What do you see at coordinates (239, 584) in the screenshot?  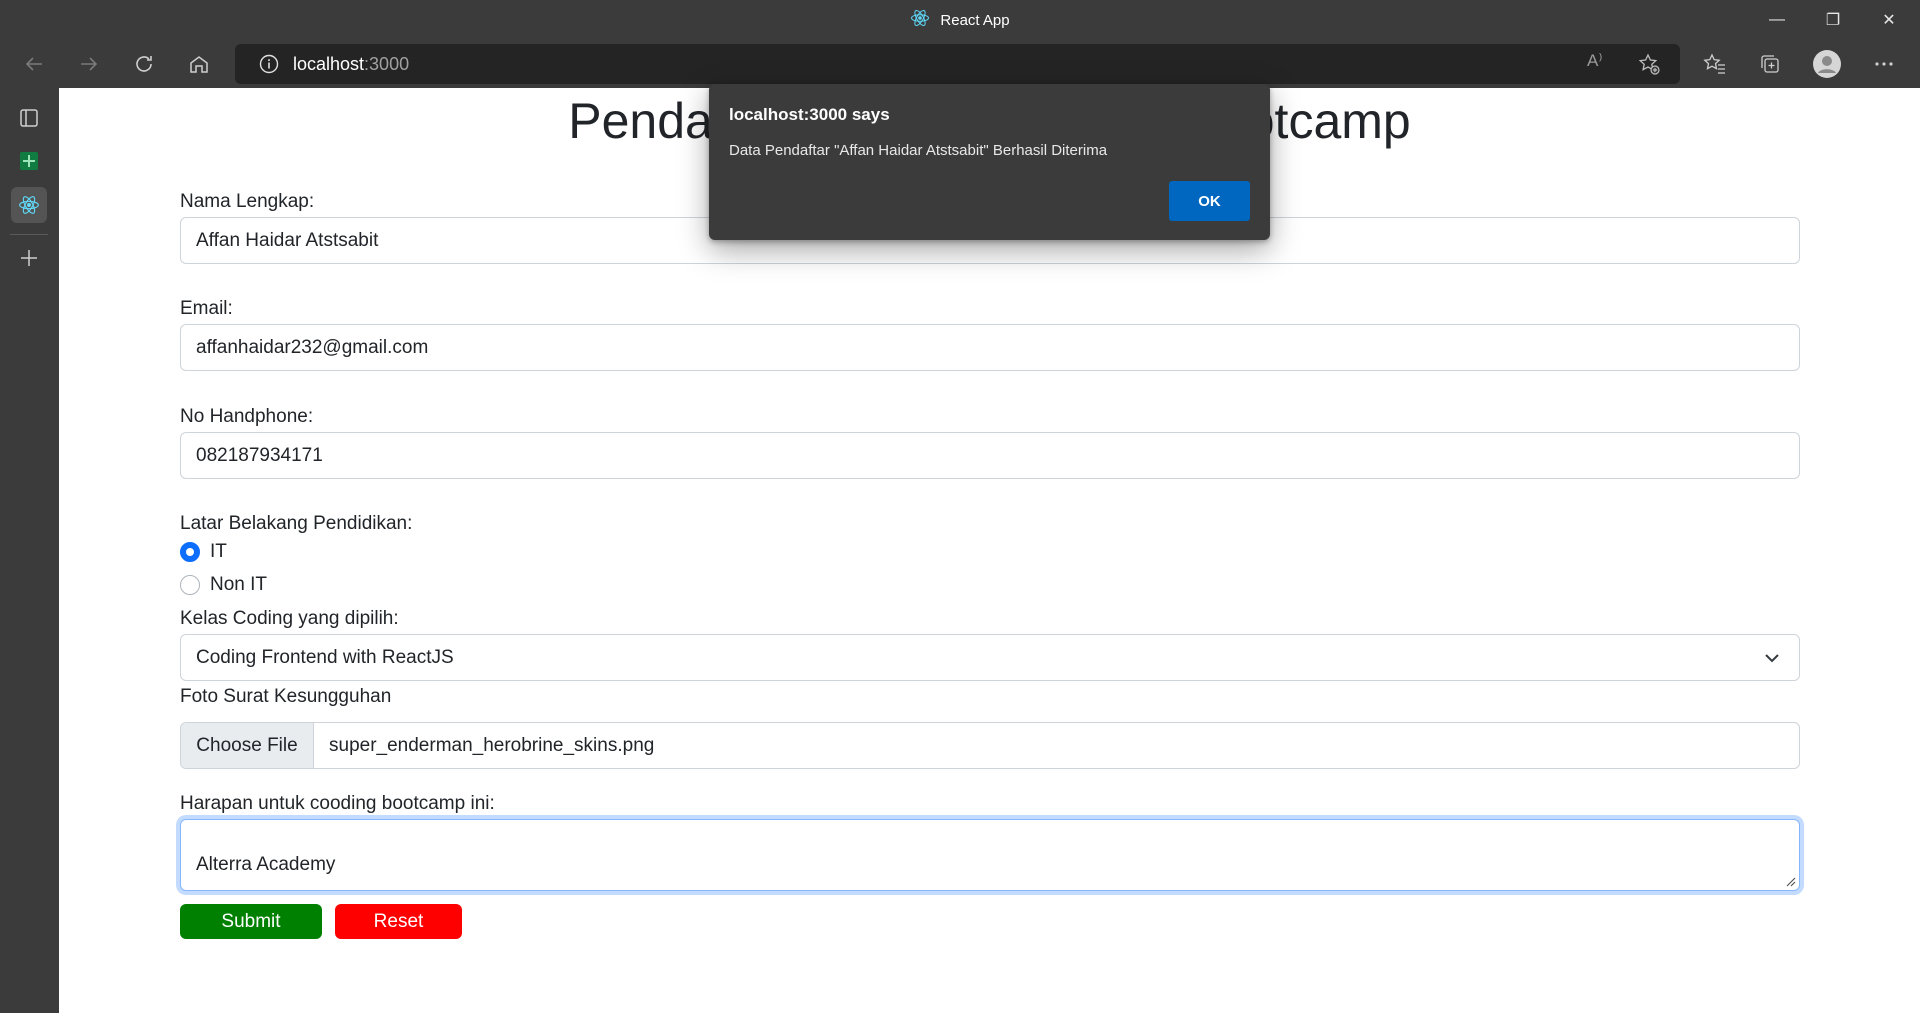 I see `radio-non-it-label: Non IT` at bounding box center [239, 584].